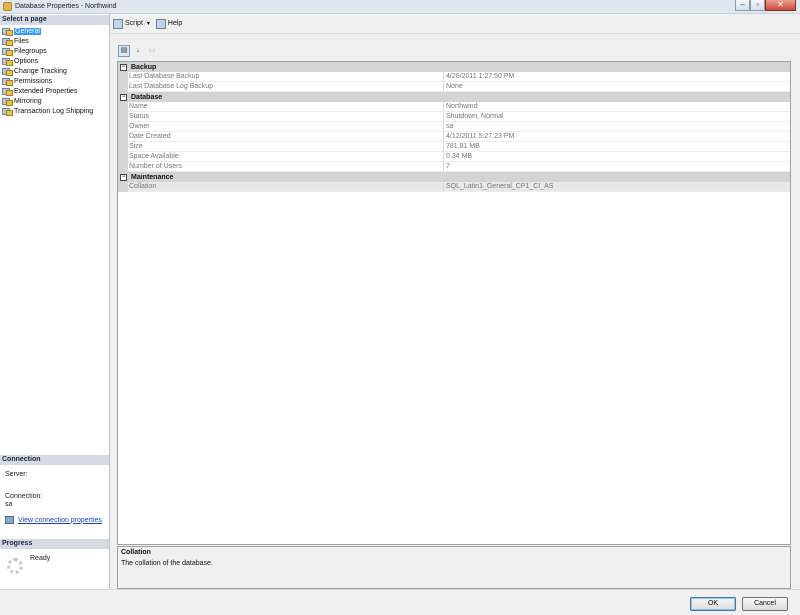  I want to click on page-item-change-tracking: Change Tracking, so click(54, 71).